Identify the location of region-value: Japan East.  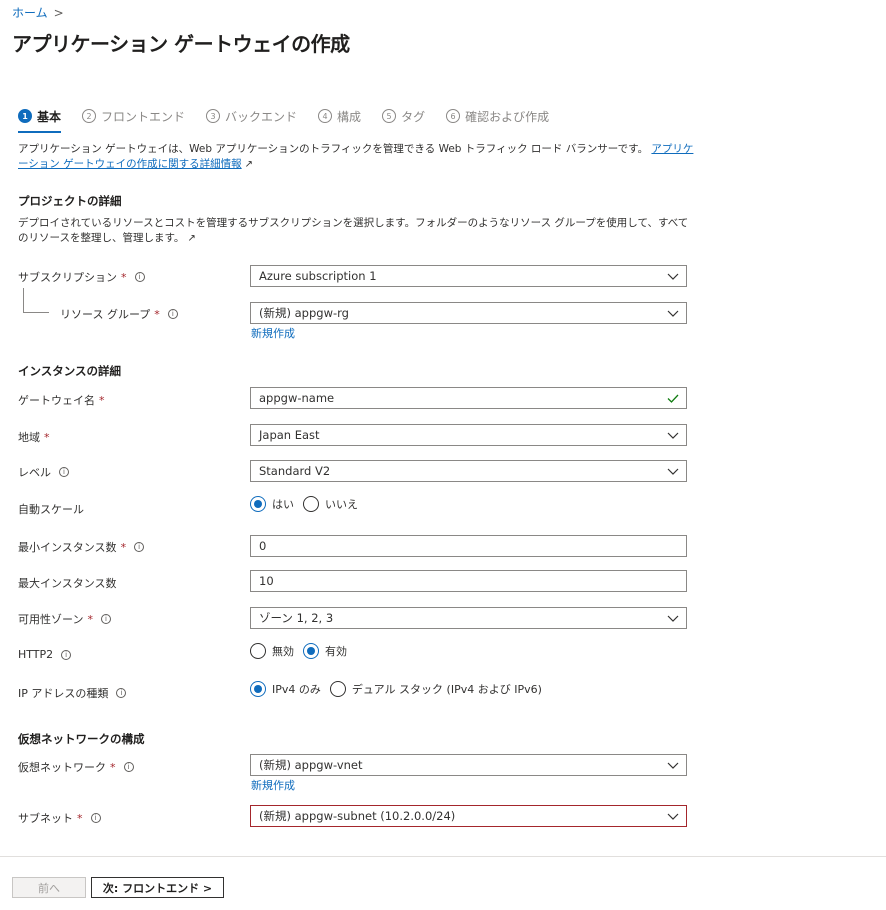
(289, 435).